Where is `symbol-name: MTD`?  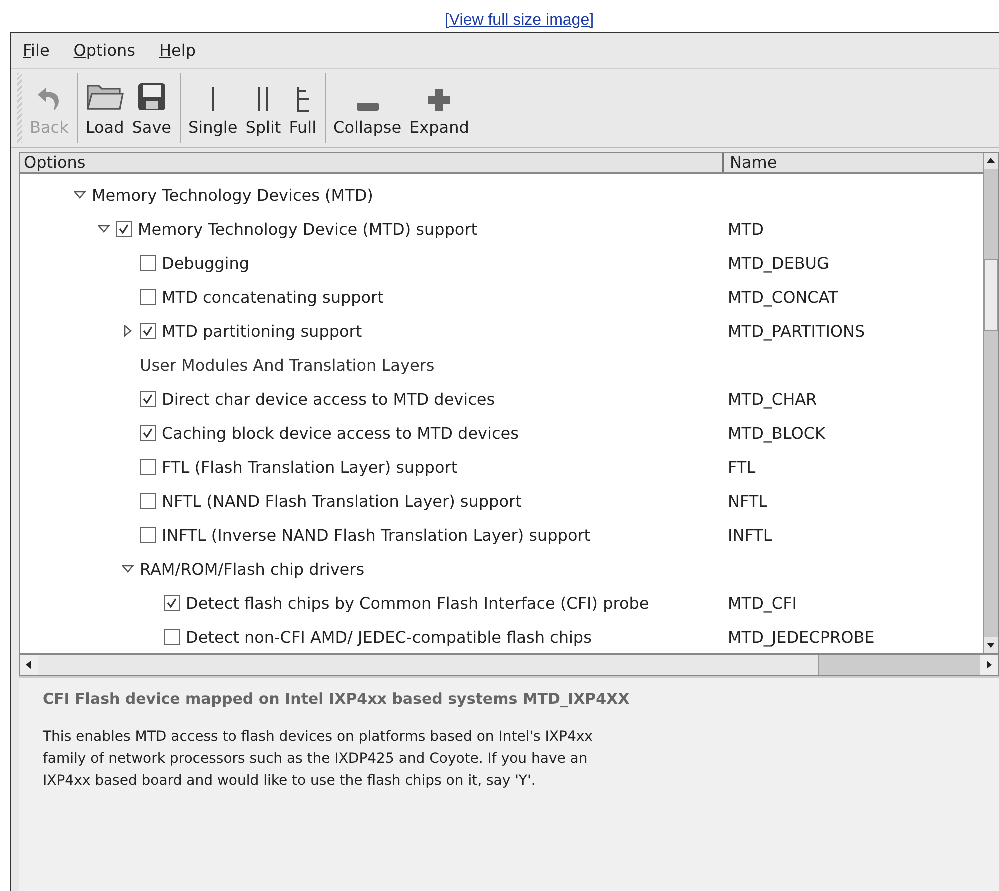
symbol-name: MTD is located at coordinates (746, 229).